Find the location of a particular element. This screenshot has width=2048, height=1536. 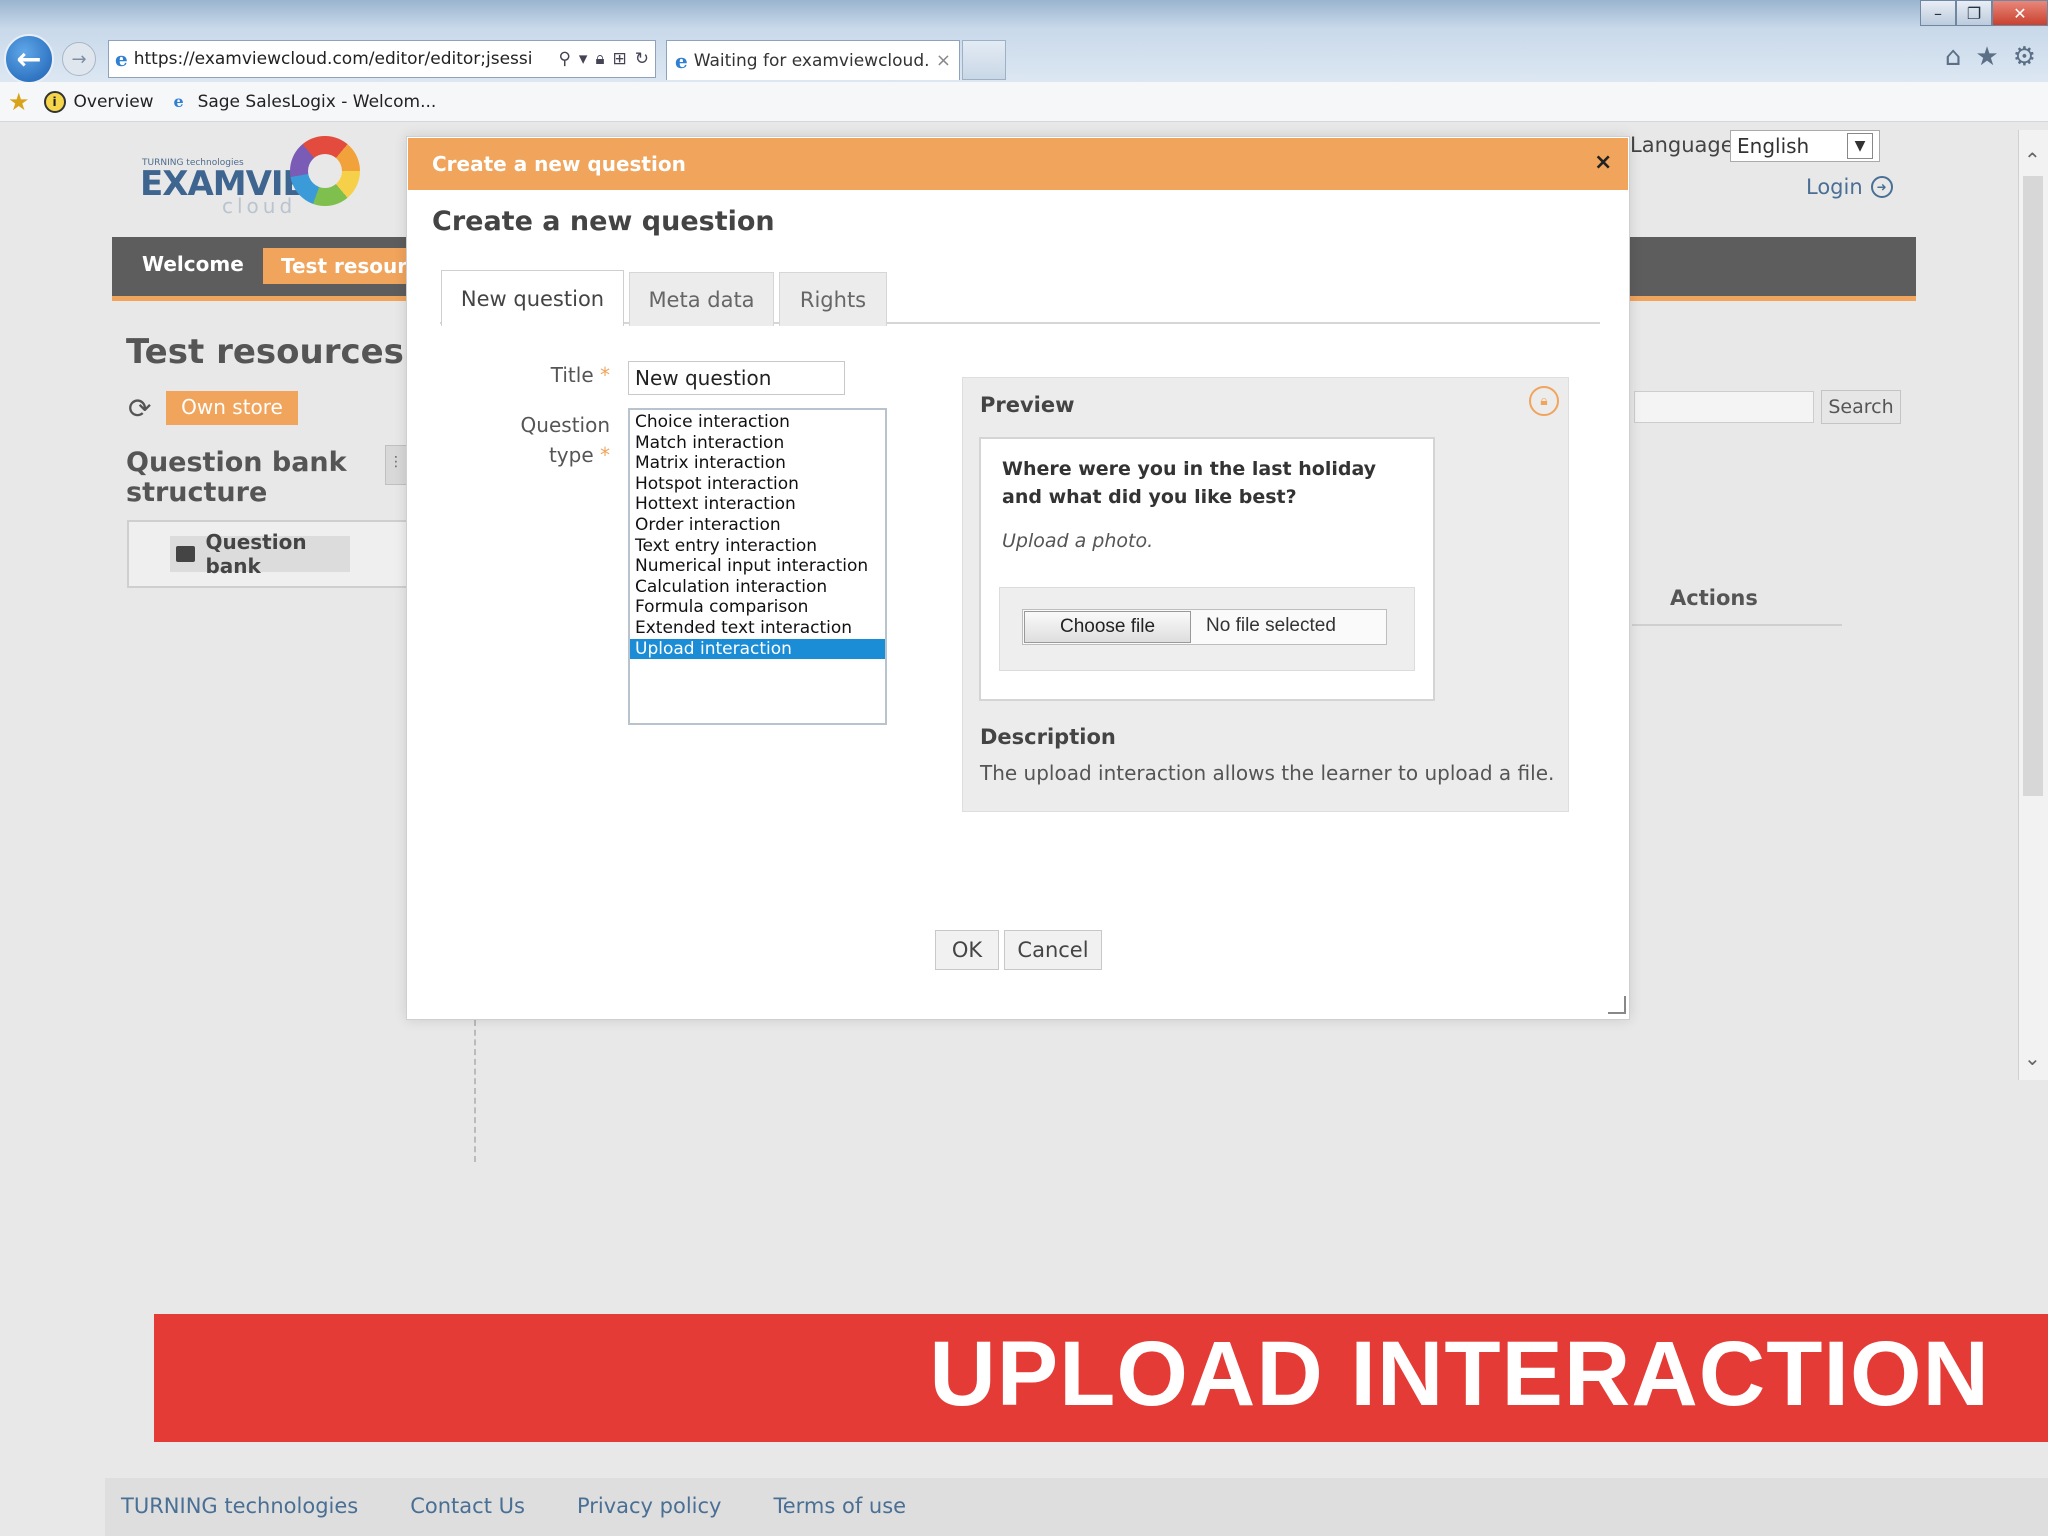

new-tab-button is located at coordinates (984, 60).